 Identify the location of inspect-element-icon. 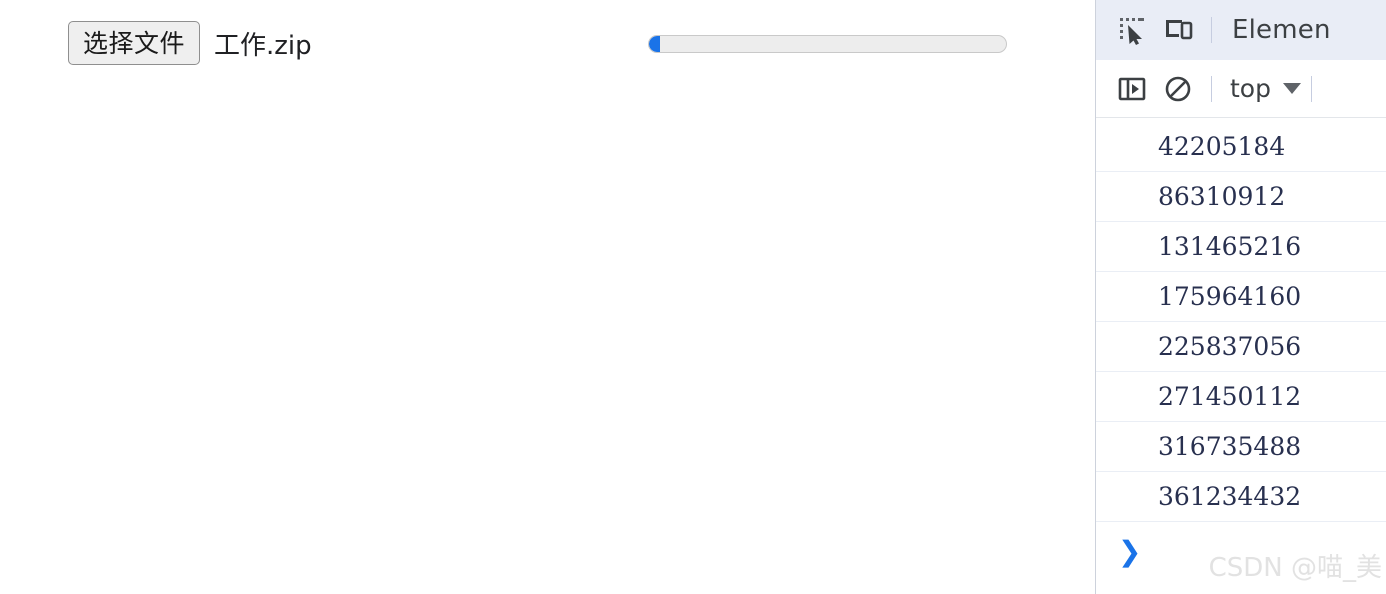
(1132, 31).